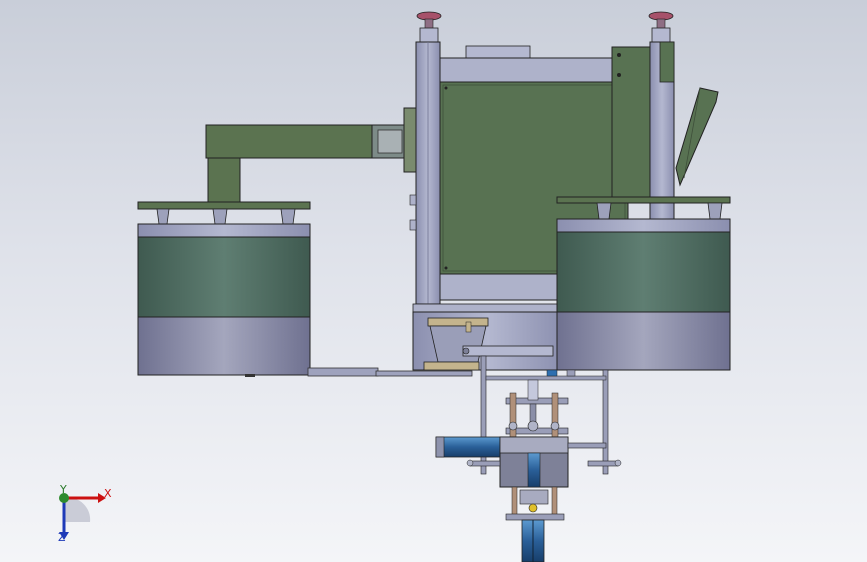  What do you see at coordinates (488, 337) in the screenshot?
I see `lower-hopper` at bounding box center [488, 337].